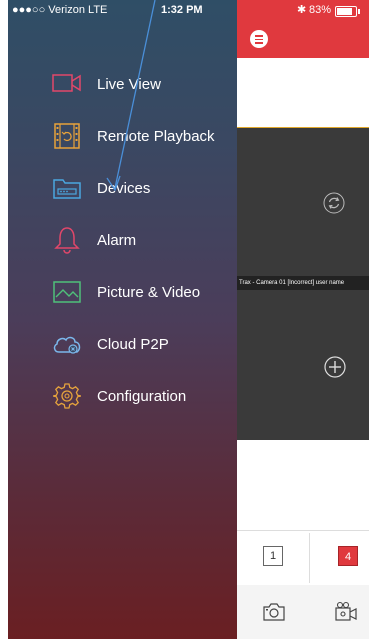 This screenshot has height=639, width=369. I want to click on status-bar-right: ✱ 83%, so click(303, 10).